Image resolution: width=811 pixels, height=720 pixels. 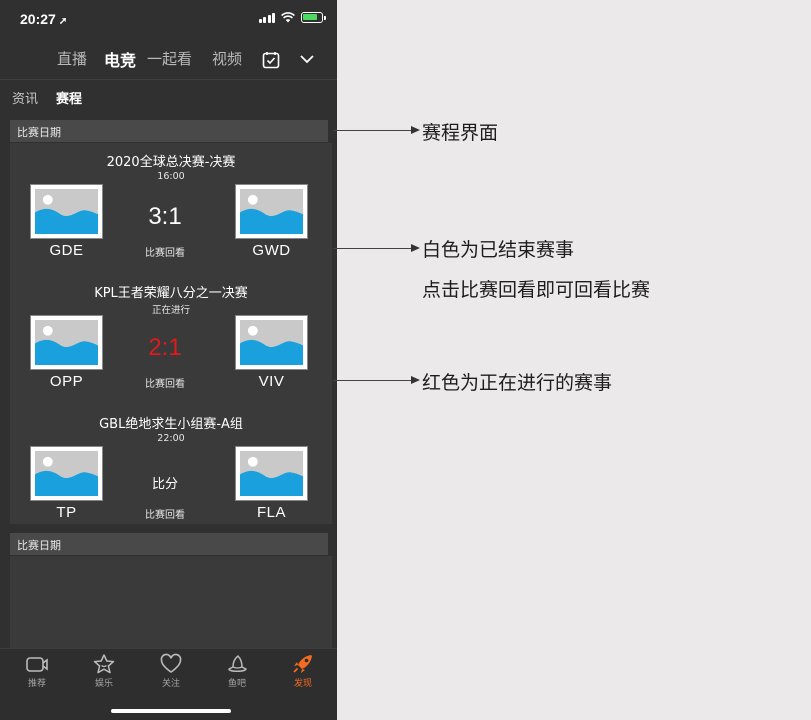 I want to click on annotation-finished: 白色为已结束赛事, so click(x=498, y=250).